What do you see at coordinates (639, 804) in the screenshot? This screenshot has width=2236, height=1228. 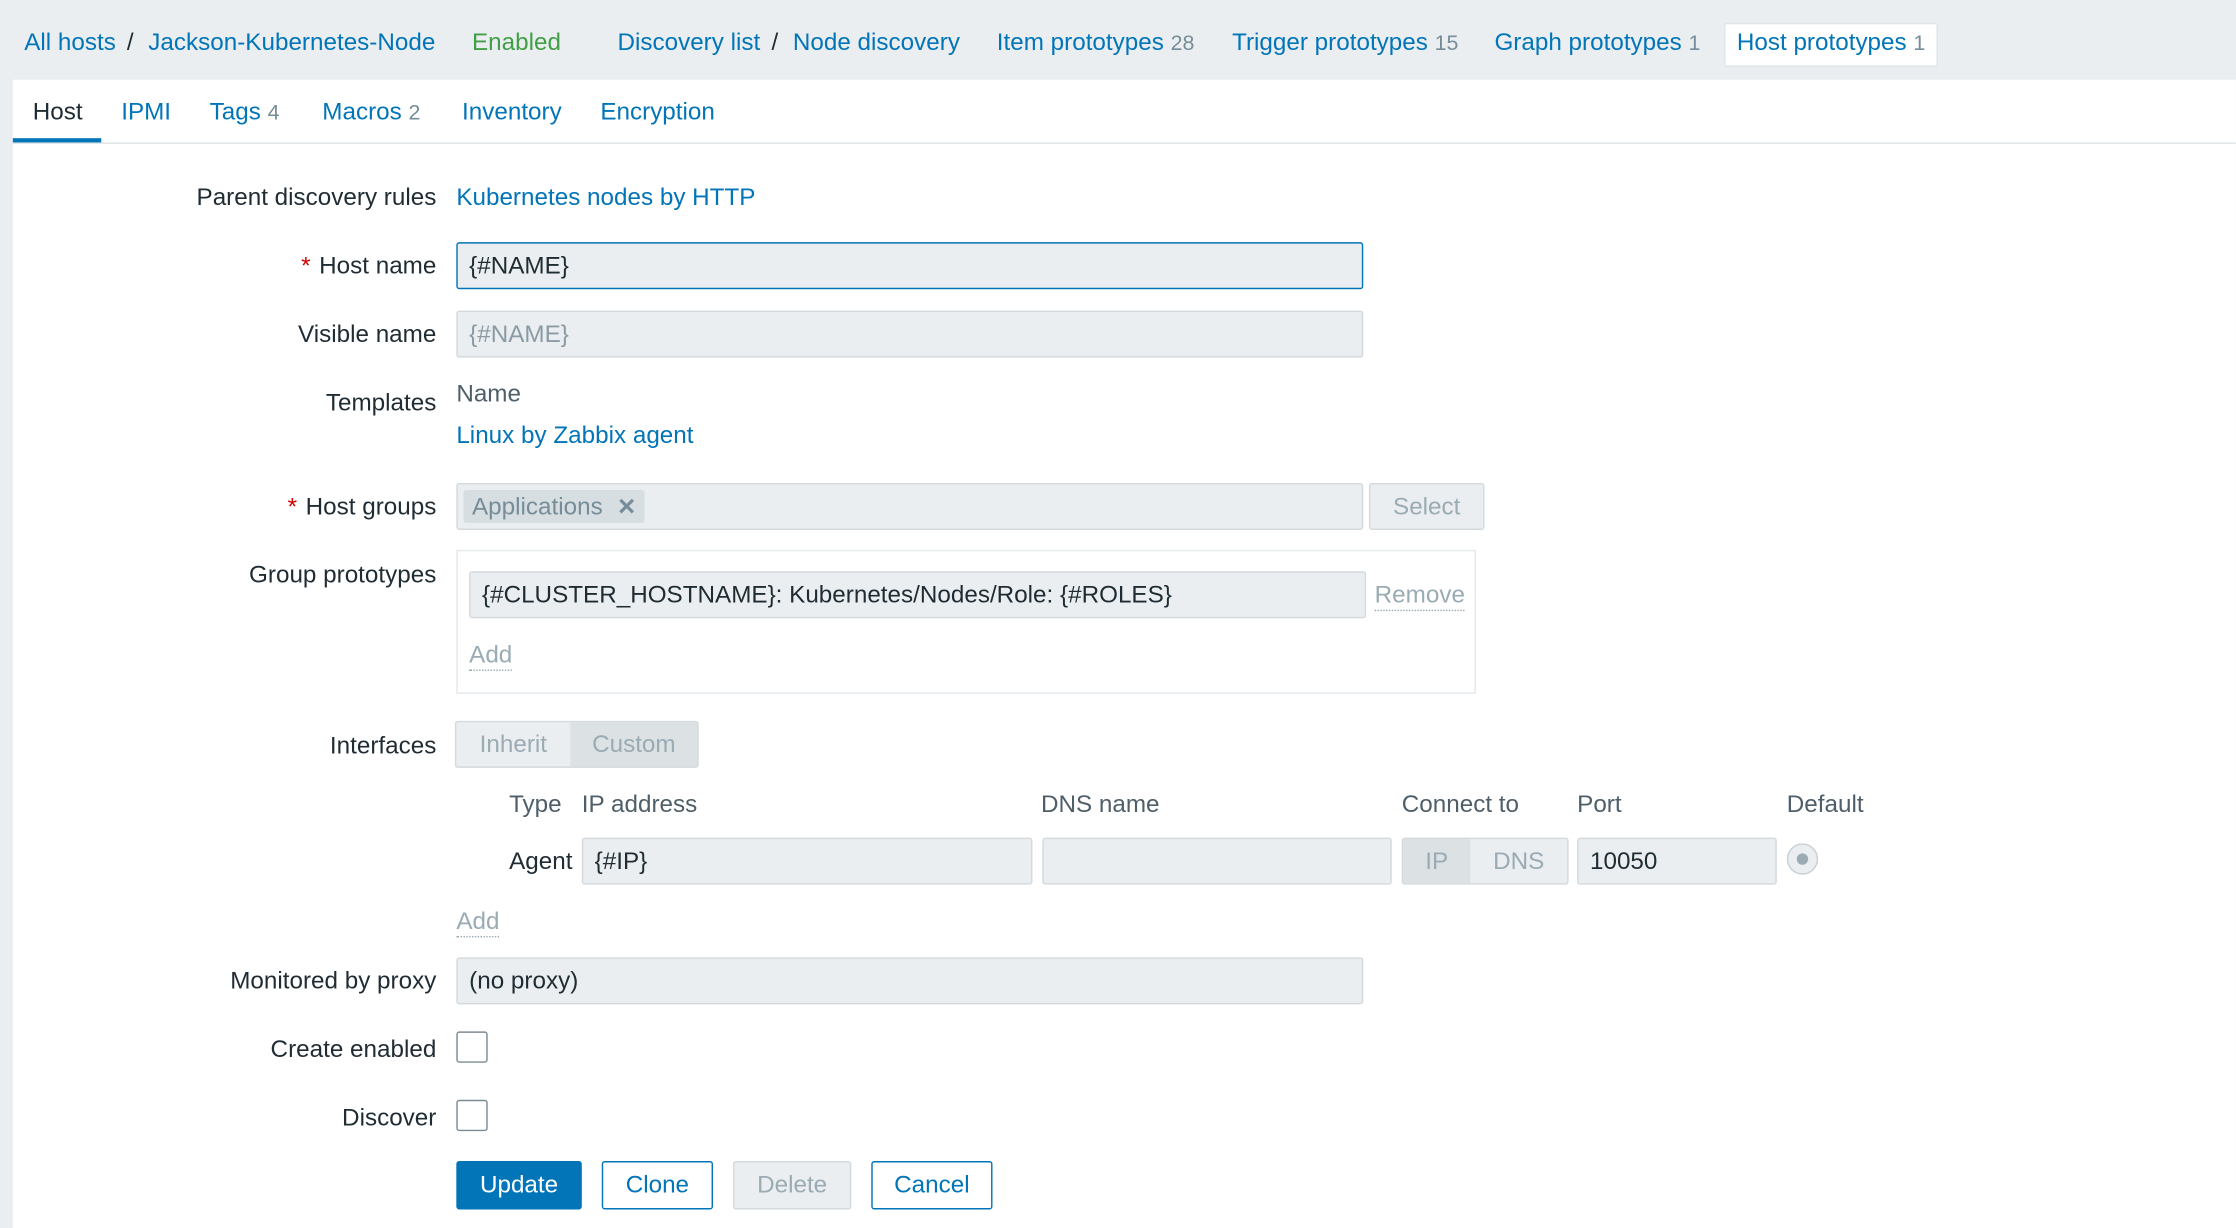 I see `col-ip-address: IP address` at bounding box center [639, 804].